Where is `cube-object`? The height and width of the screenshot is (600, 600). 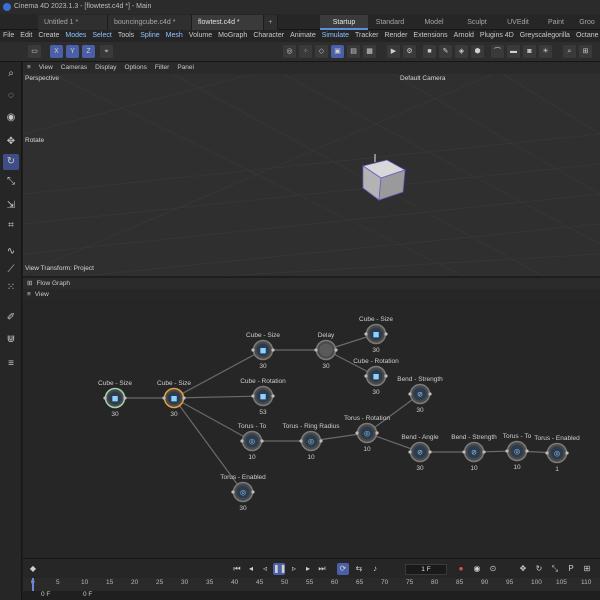 cube-object is located at coordinates (384, 177).